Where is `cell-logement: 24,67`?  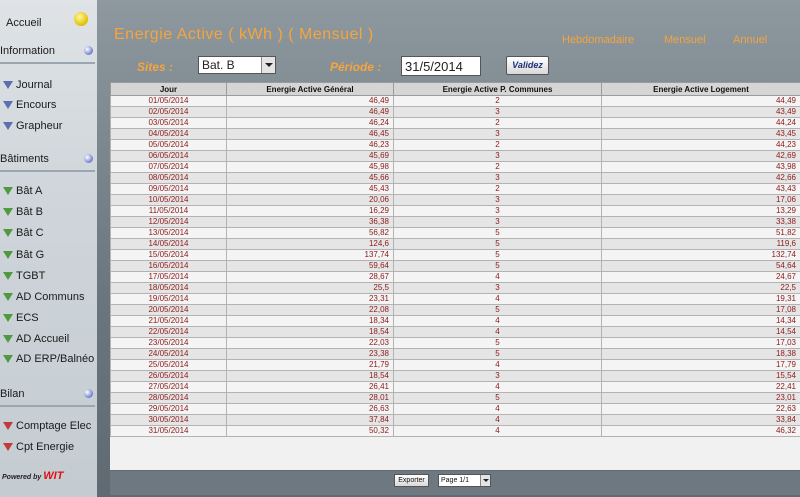
cell-logement: 24,67 is located at coordinates (700, 277).